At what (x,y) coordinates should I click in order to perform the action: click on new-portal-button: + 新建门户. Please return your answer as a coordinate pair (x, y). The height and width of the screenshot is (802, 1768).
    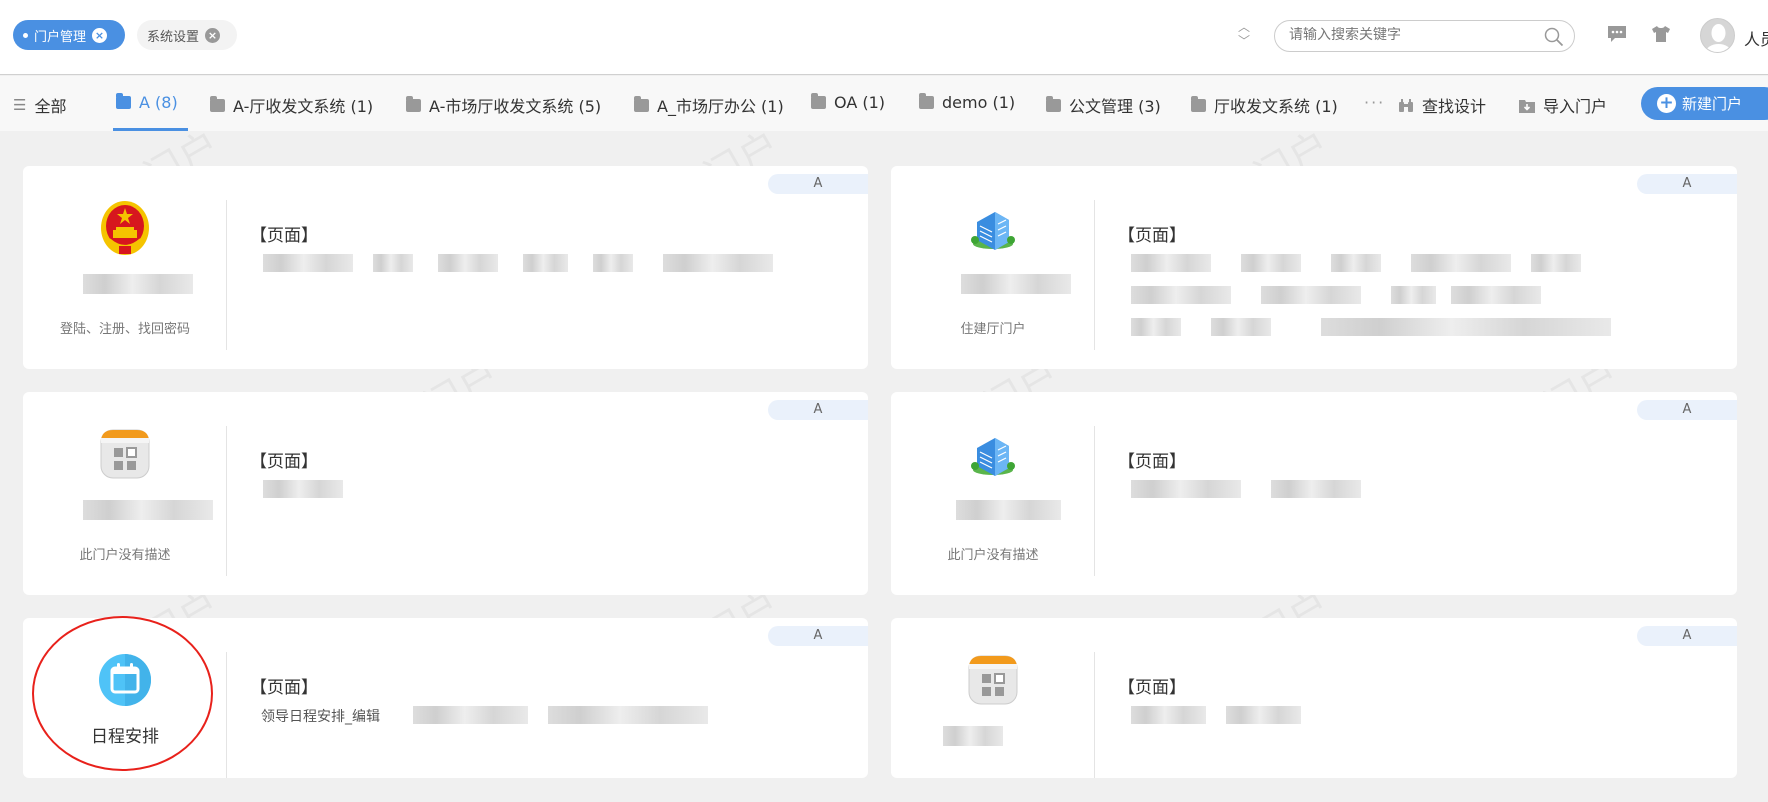
    Looking at the image, I should click on (1704, 103).